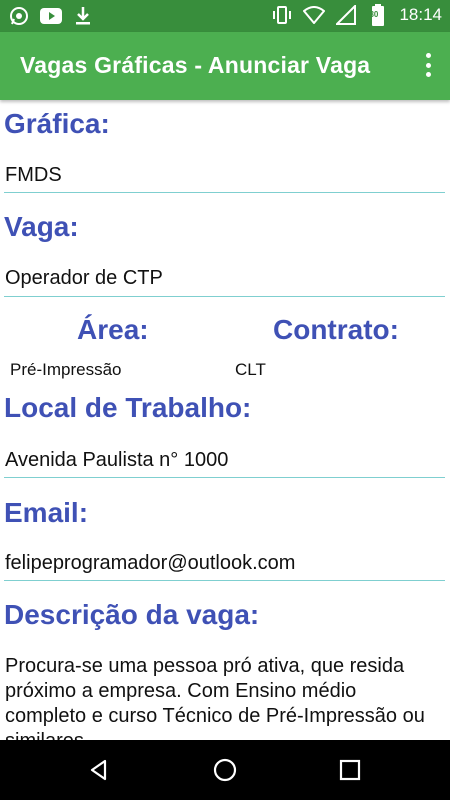 Image resolution: width=450 pixels, height=800 pixels. Describe the element at coordinates (282, 15) in the screenshot. I see `vibrate-icon` at that location.